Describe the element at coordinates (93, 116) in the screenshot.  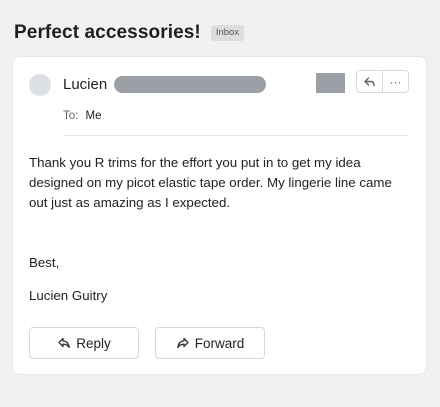
I see `to-value: Me` at that location.